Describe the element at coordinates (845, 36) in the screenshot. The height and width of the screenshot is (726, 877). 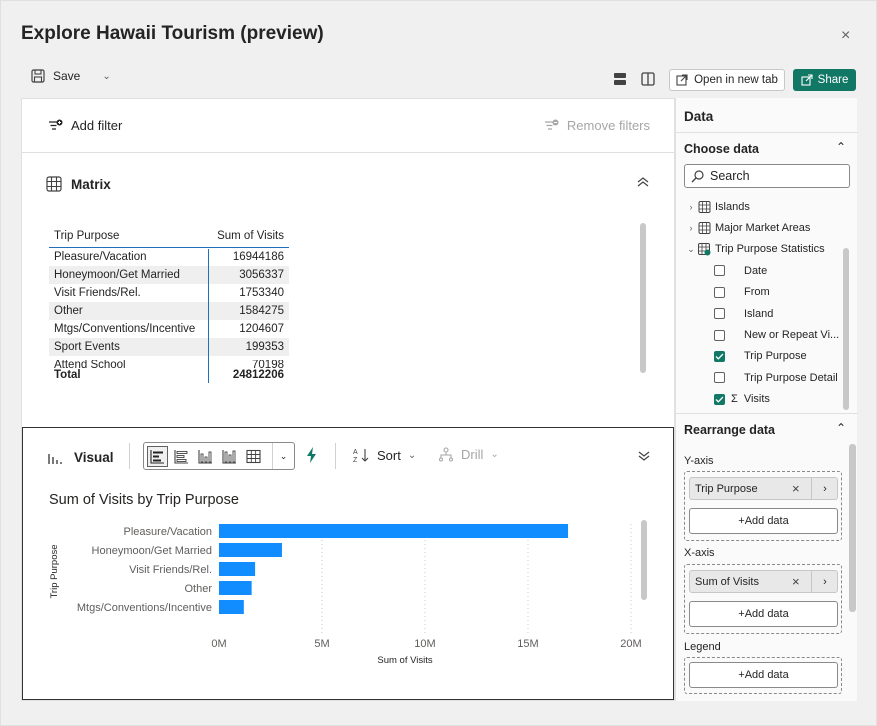
I see `close-icon: ×` at that location.